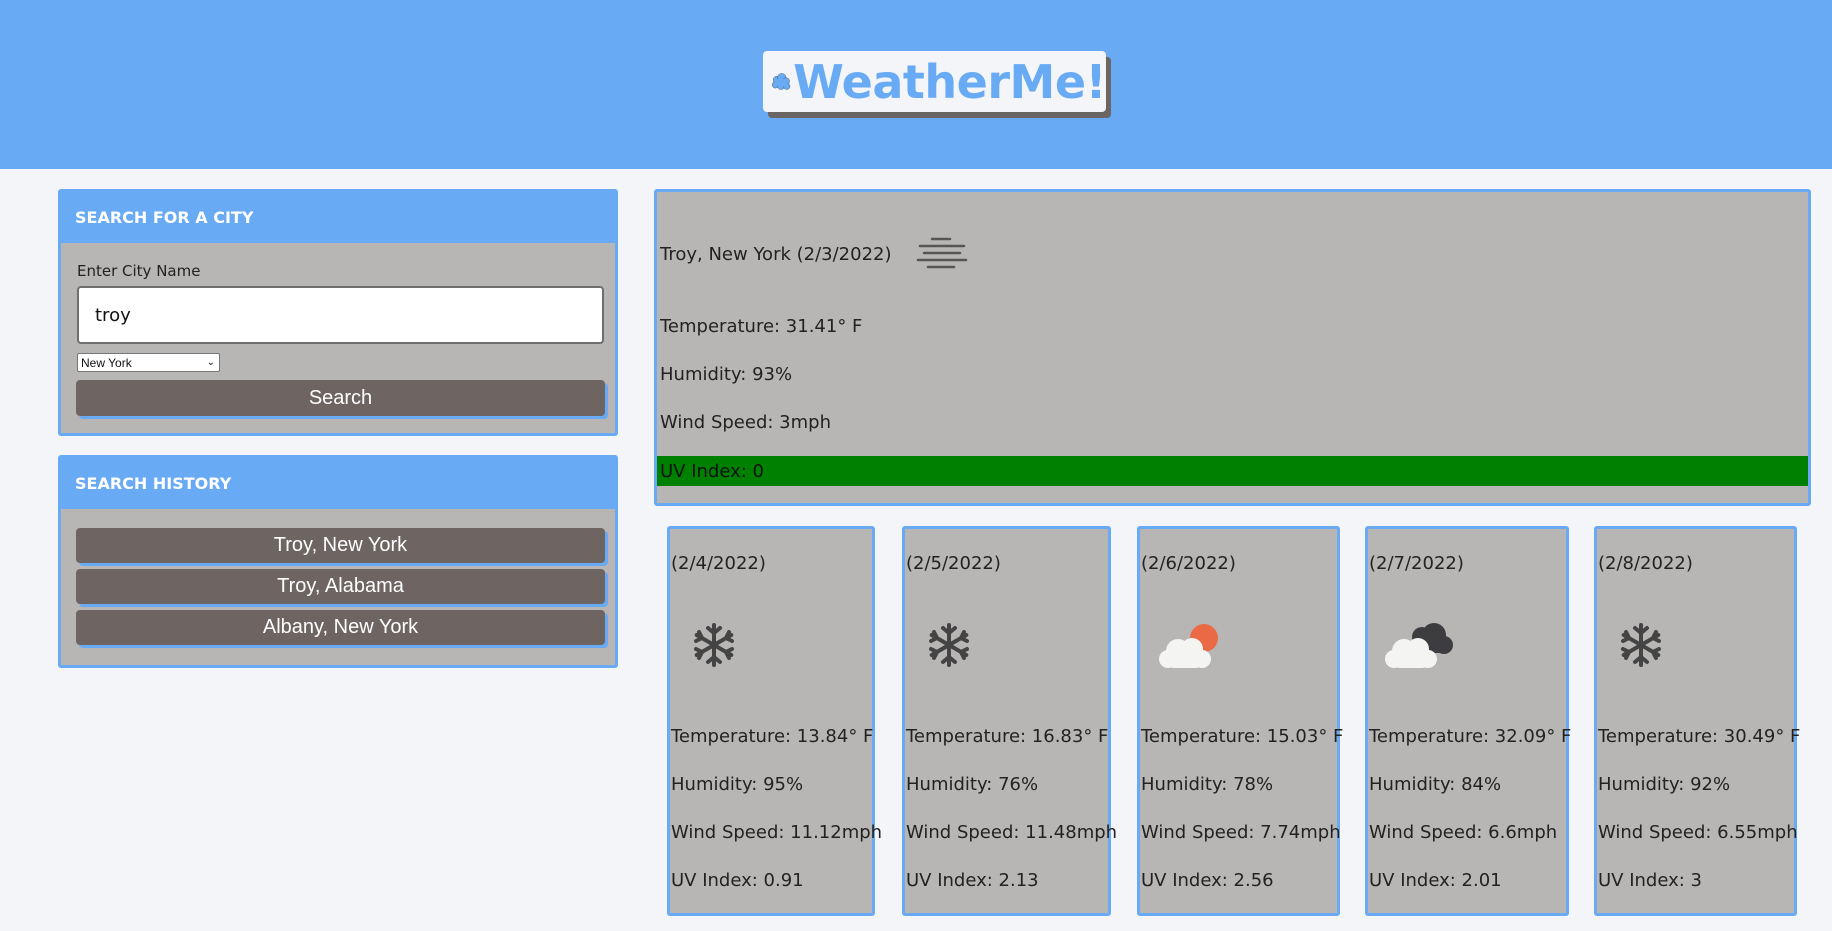 The height and width of the screenshot is (931, 1832). What do you see at coordinates (1650, 880) in the screenshot?
I see `forecast-uv-index: UV Index: 3` at bounding box center [1650, 880].